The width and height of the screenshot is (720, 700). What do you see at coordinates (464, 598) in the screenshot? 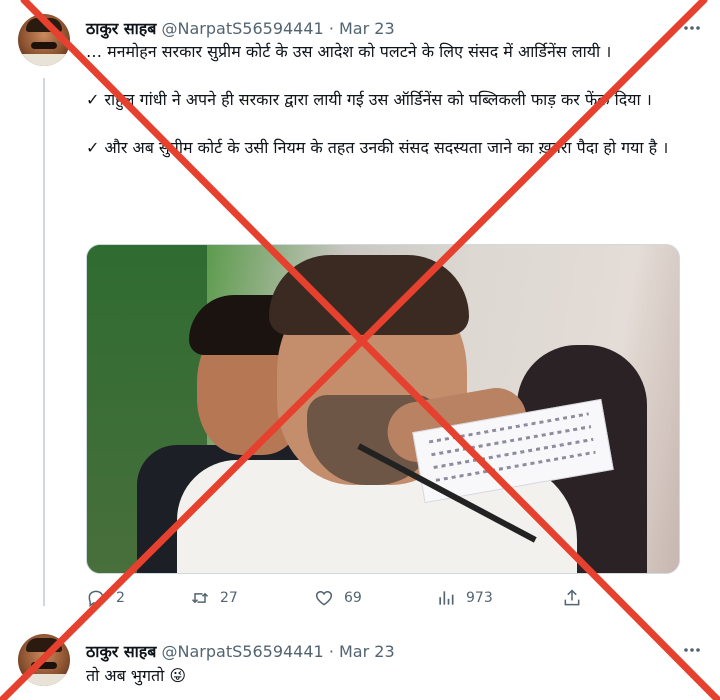
I see `views-button: 973` at bounding box center [464, 598].